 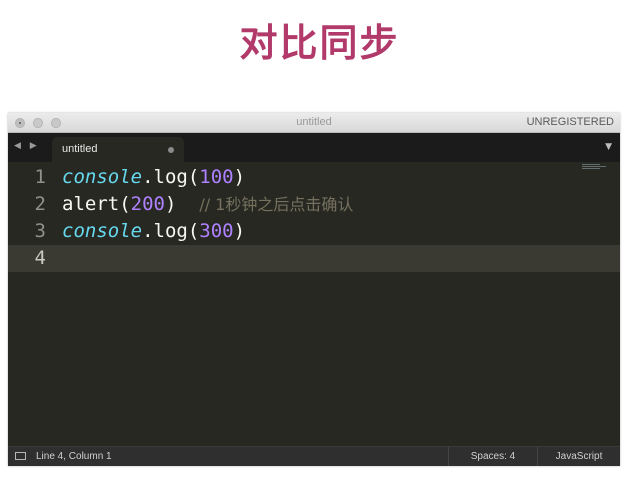 I want to click on code-text: alert(200) // 1秒钟之后点击确认, so click(x=208, y=204).